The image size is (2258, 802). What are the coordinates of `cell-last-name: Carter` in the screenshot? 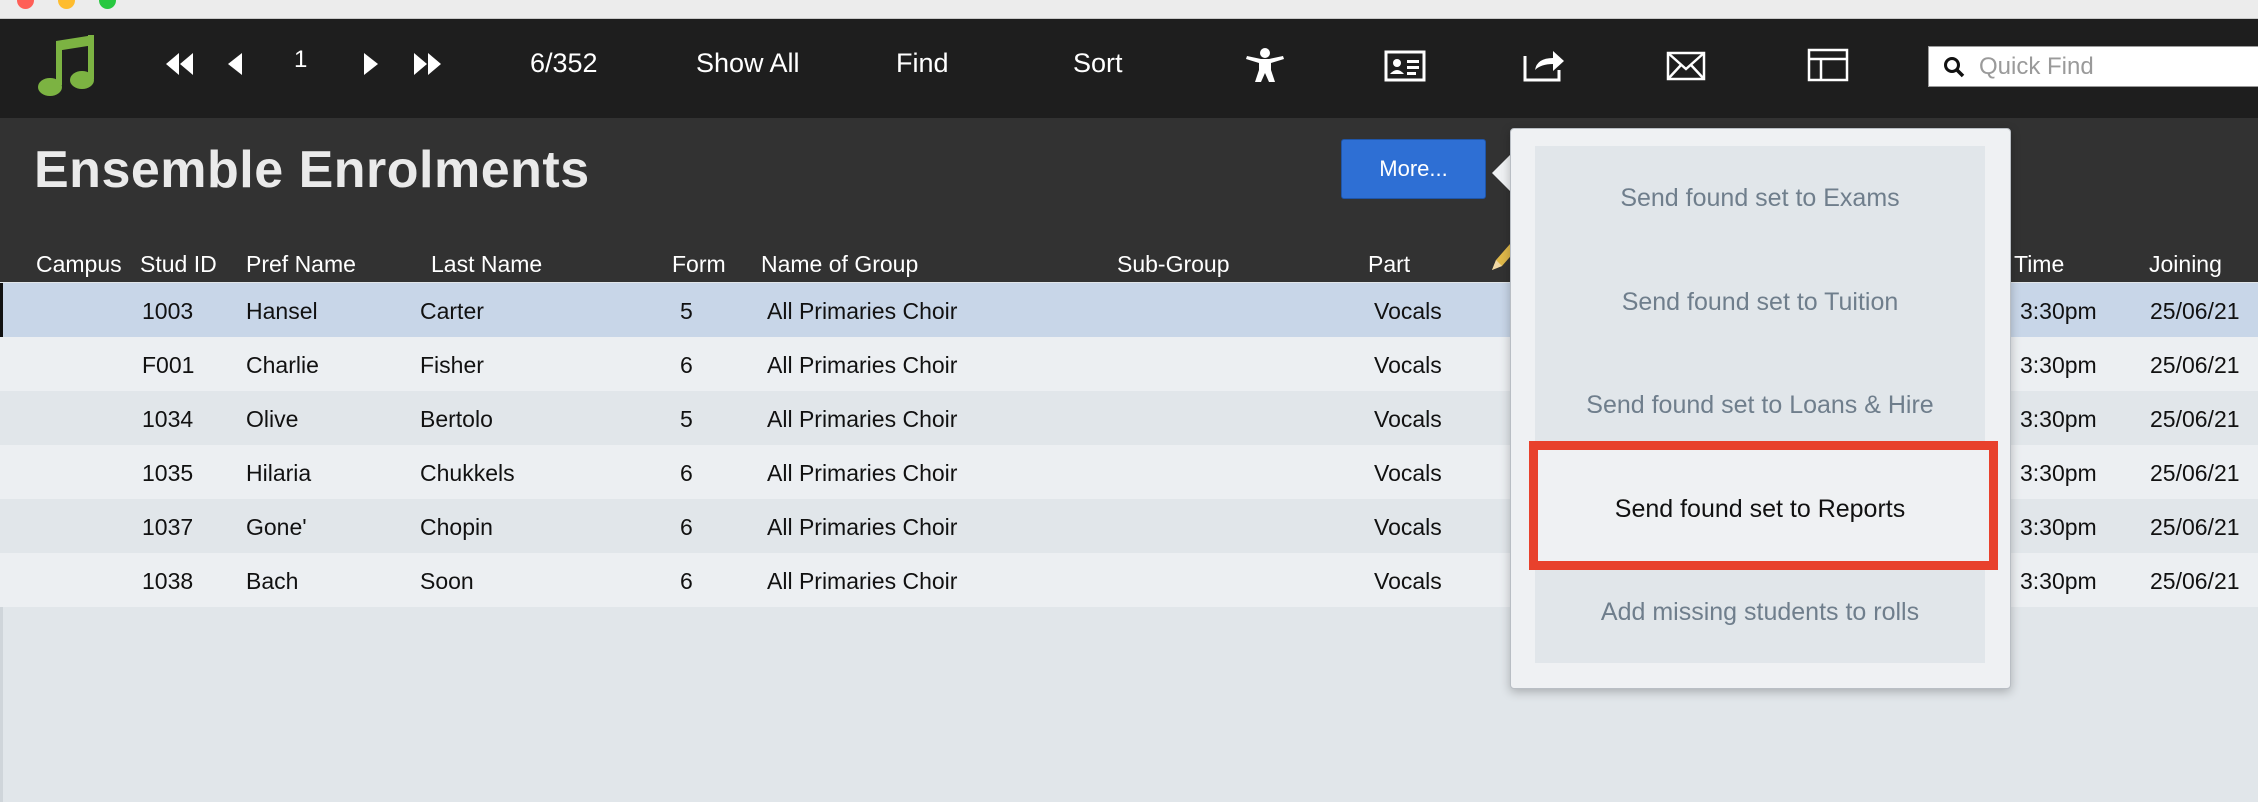 It's located at (452, 311).